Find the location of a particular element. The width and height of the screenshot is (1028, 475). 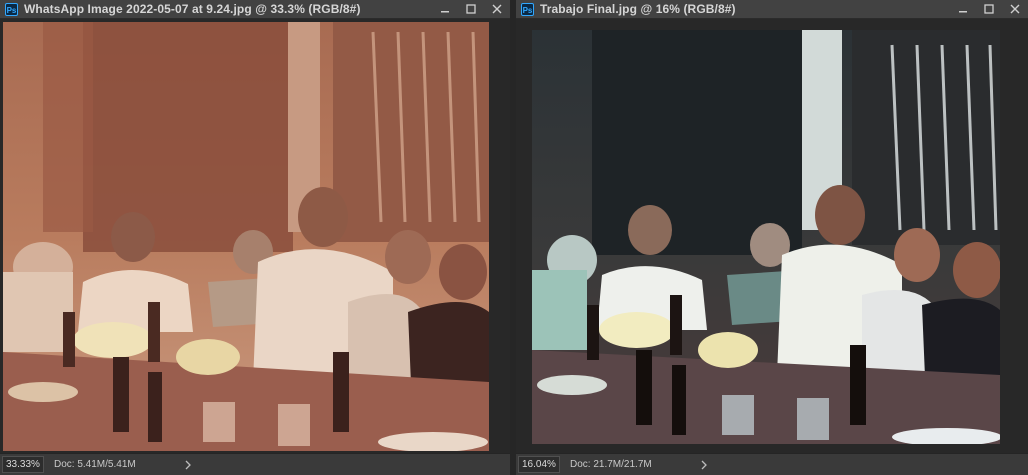

document-size-info: Doc: 5.41M/5.41M is located at coordinates (95, 464).